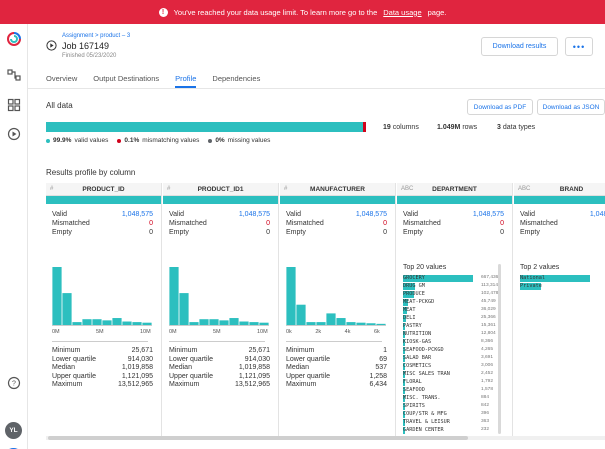 The image size is (605, 449). Describe the element at coordinates (453, 295) in the screenshot. I see `top-value-row: PRODUCE 102,478` at that location.